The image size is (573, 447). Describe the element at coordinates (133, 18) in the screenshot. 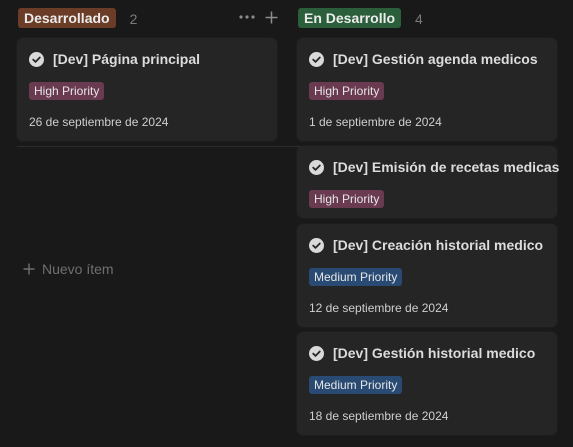

I see `column-count: 2` at that location.